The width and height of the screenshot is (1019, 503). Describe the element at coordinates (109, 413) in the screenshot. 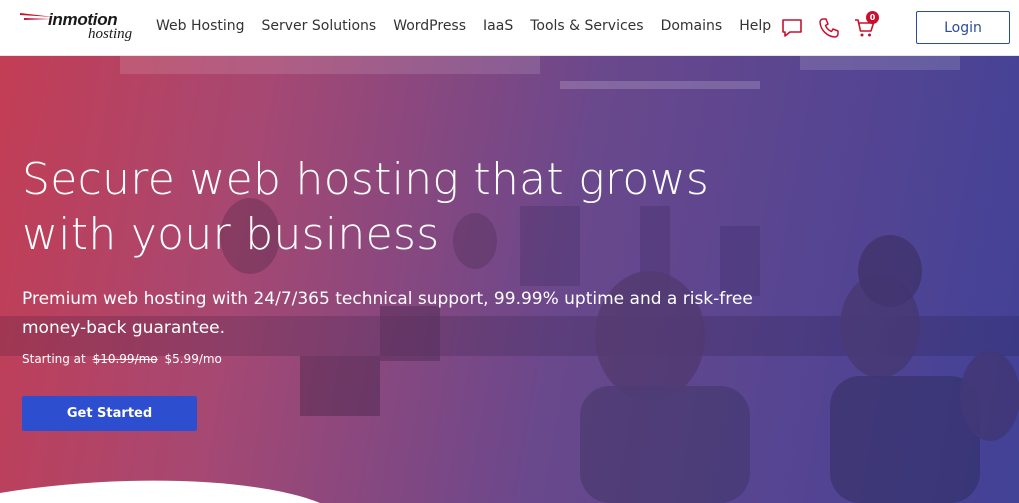

I see `get-started-button: Get Started` at that location.